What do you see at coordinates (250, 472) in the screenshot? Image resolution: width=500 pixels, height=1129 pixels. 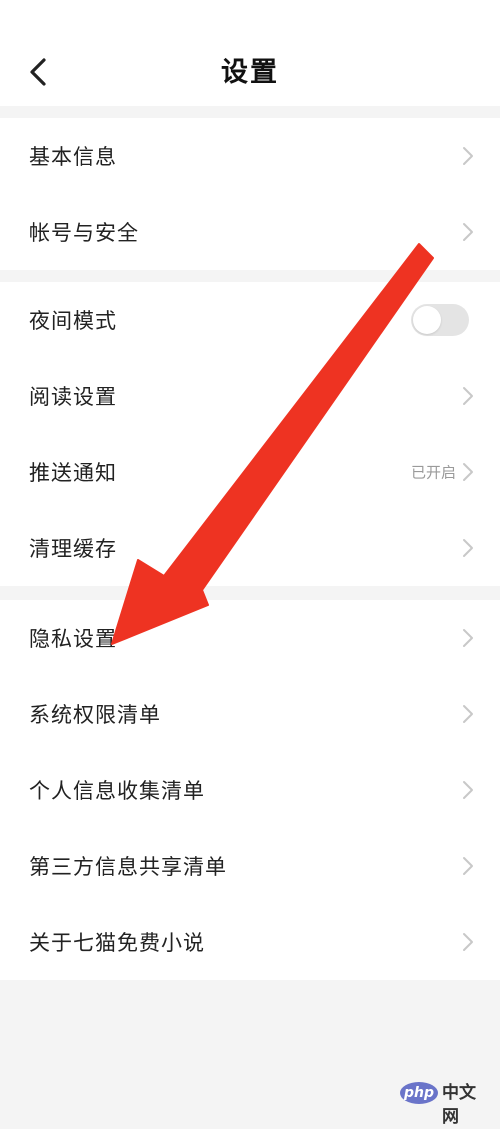 I see `settings-item-push-notifications: 推送通知 已开启` at bounding box center [250, 472].